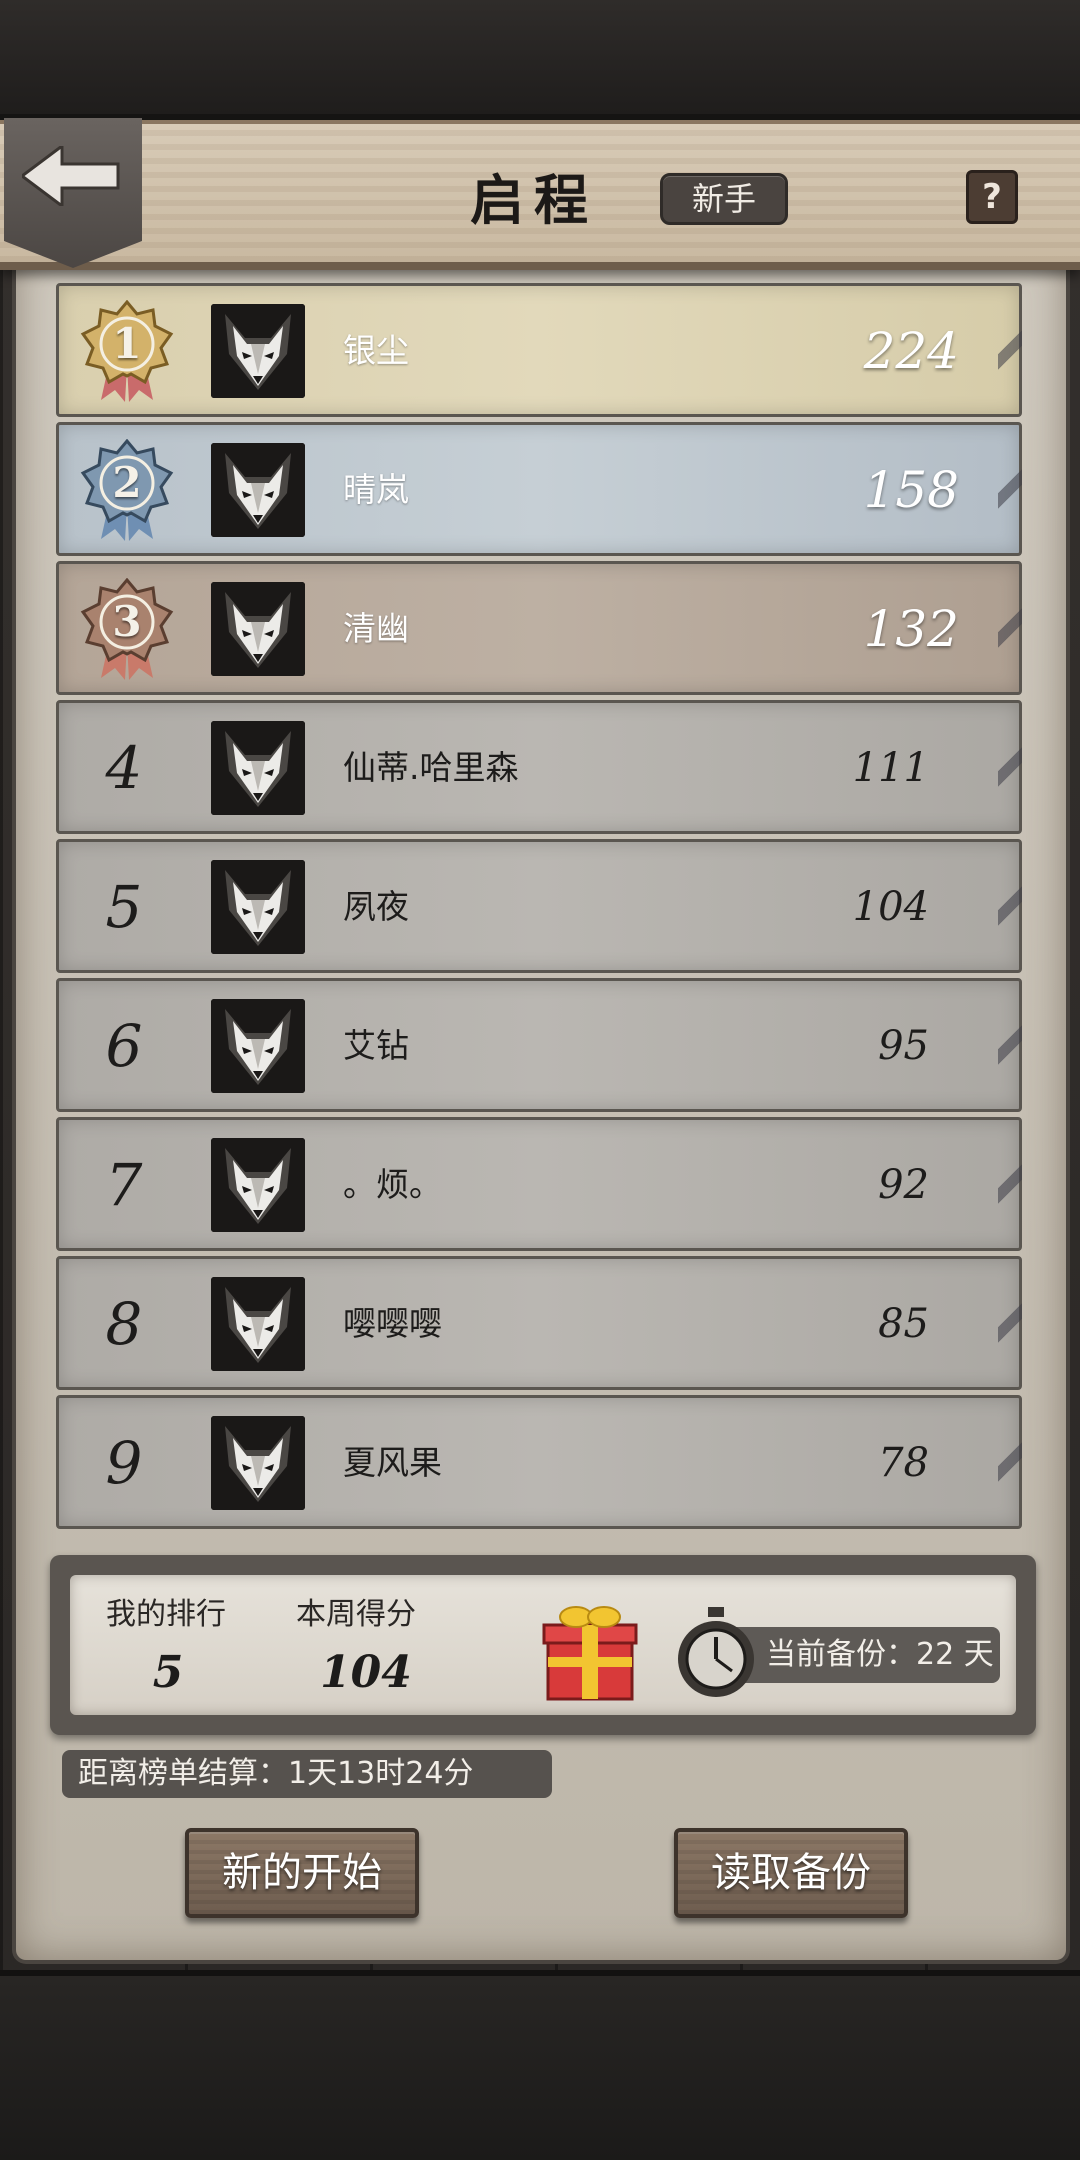 The height and width of the screenshot is (2160, 1080). Describe the element at coordinates (590, 1650) in the screenshot. I see `gift-box-icon` at that location.